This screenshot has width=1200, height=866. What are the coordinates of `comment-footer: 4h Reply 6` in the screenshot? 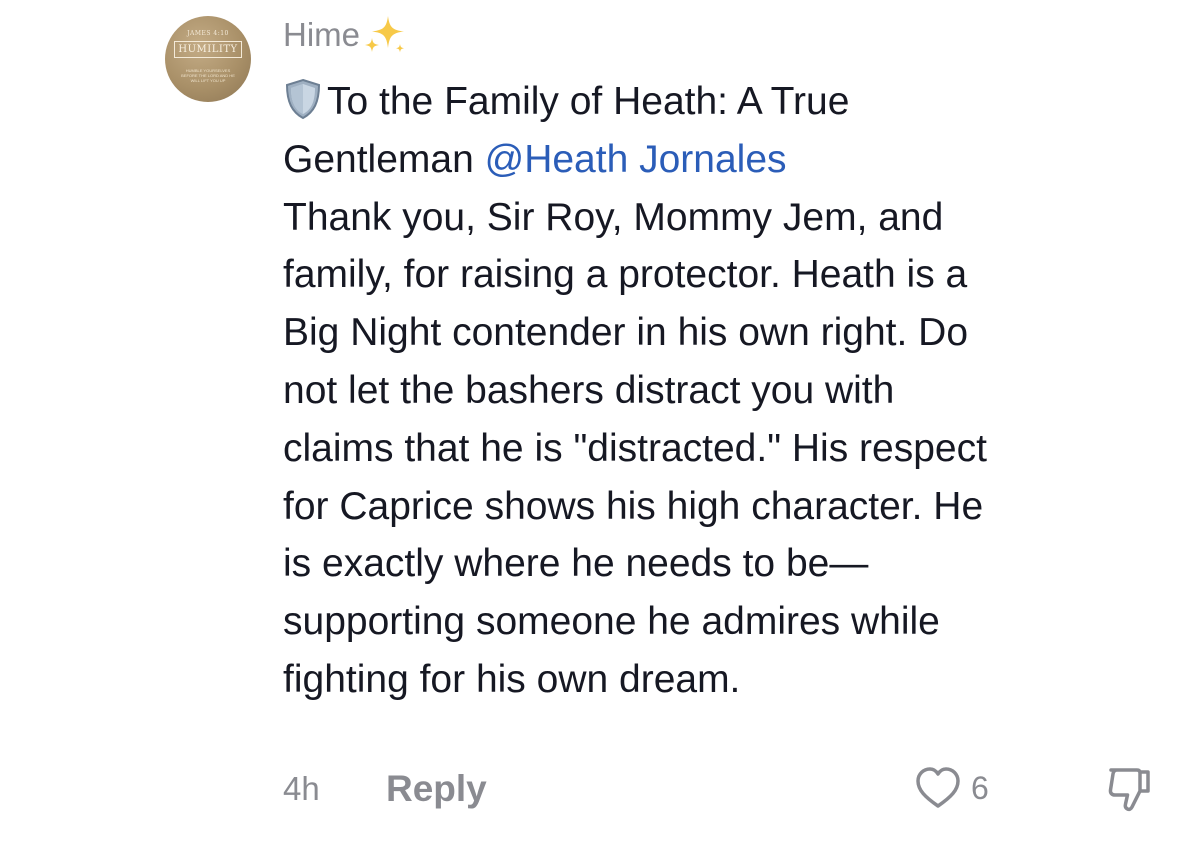 It's located at (733, 788).